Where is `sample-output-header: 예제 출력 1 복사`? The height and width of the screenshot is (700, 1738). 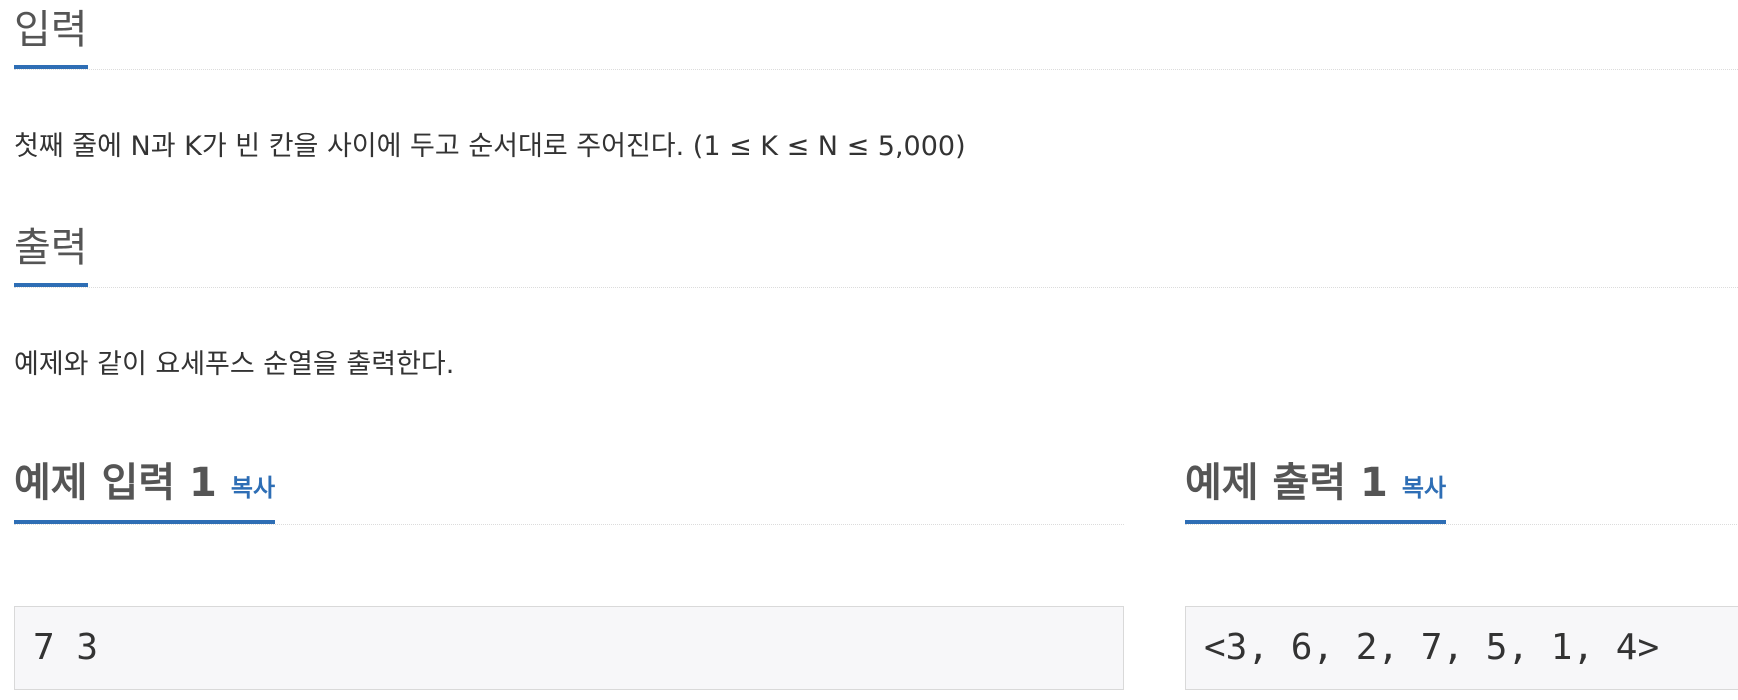
sample-output-header: 예제 출력 1 복사 is located at coordinates (1461, 486).